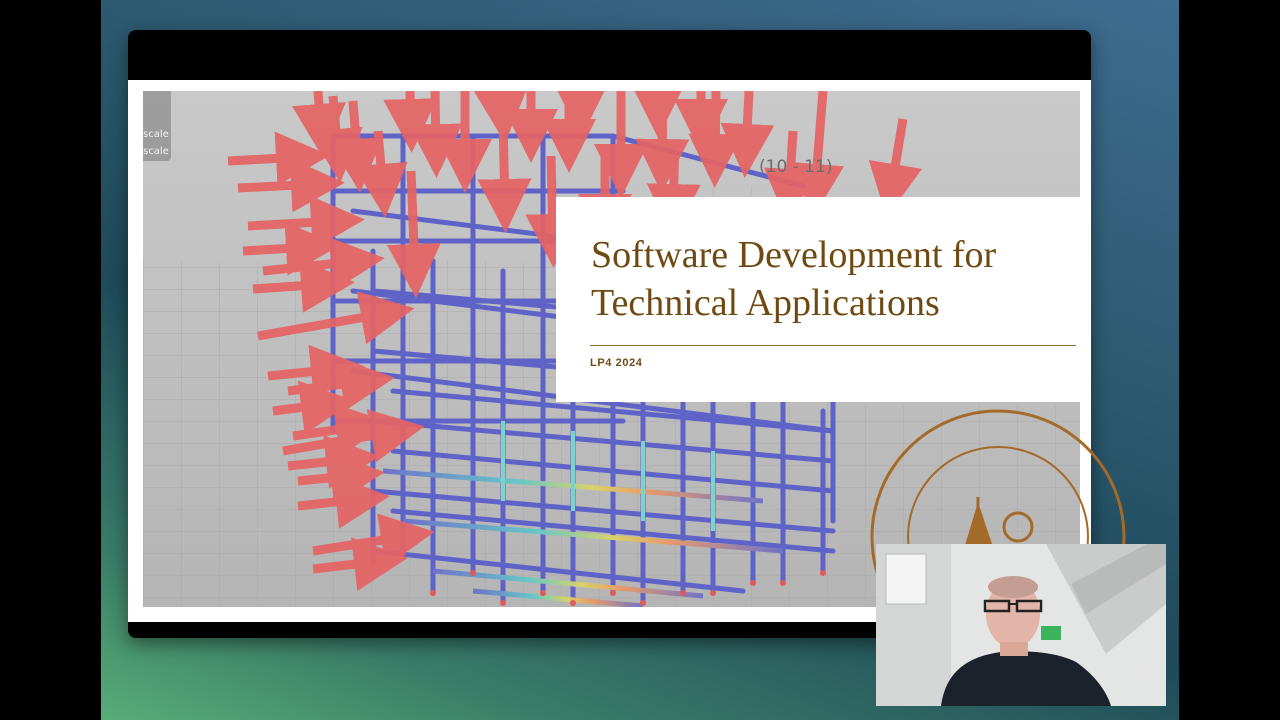 The height and width of the screenshot is (720, 1280). Describe the element at coordinates (796, 167) in the screenshot. I see `coordinate-readout: (10 - 11)` at that location.